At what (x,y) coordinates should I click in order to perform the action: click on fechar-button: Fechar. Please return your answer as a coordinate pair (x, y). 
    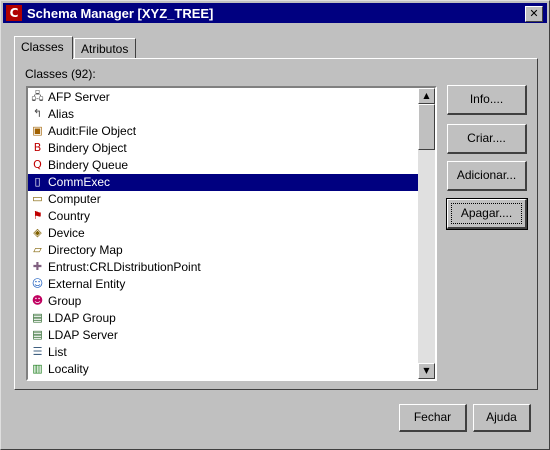
    Looking at the image, I should click on (433, 418).